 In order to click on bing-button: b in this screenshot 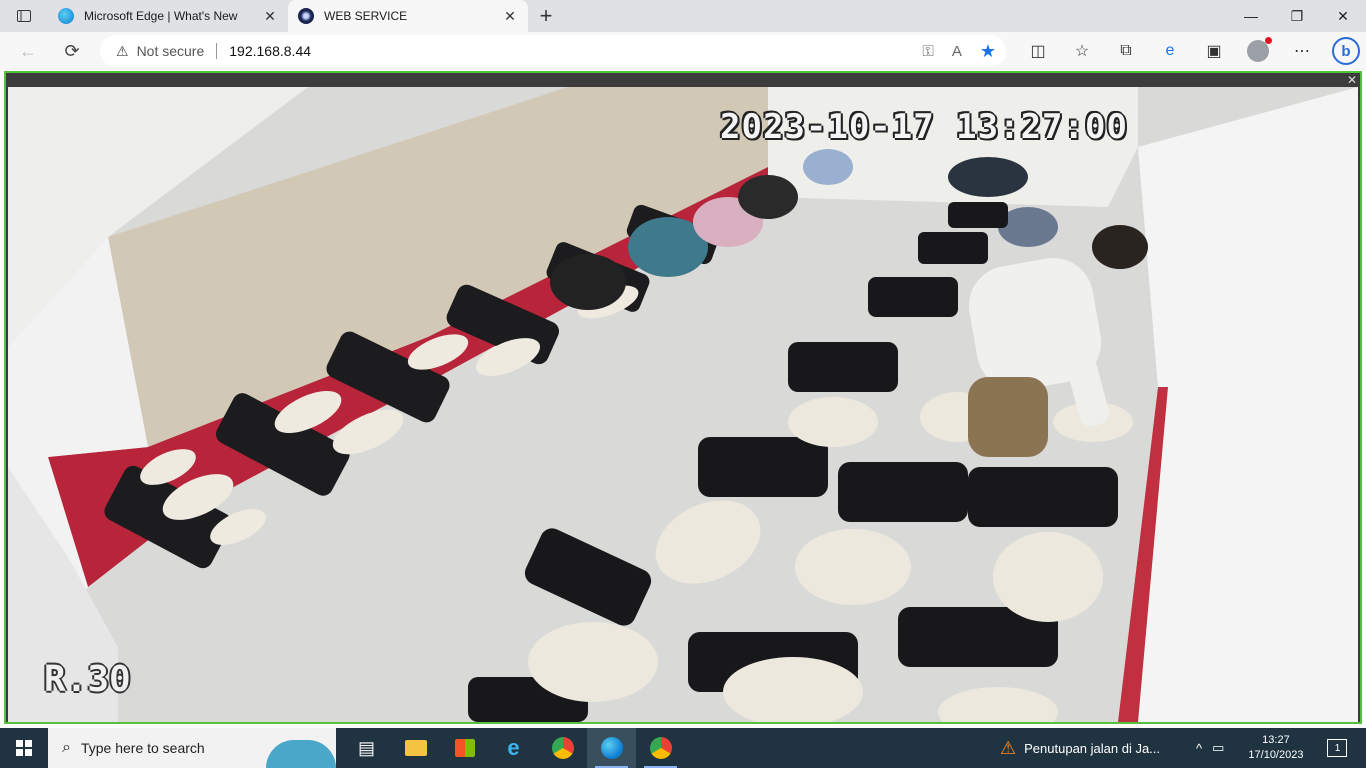, I will do `click(1345, 51)`.